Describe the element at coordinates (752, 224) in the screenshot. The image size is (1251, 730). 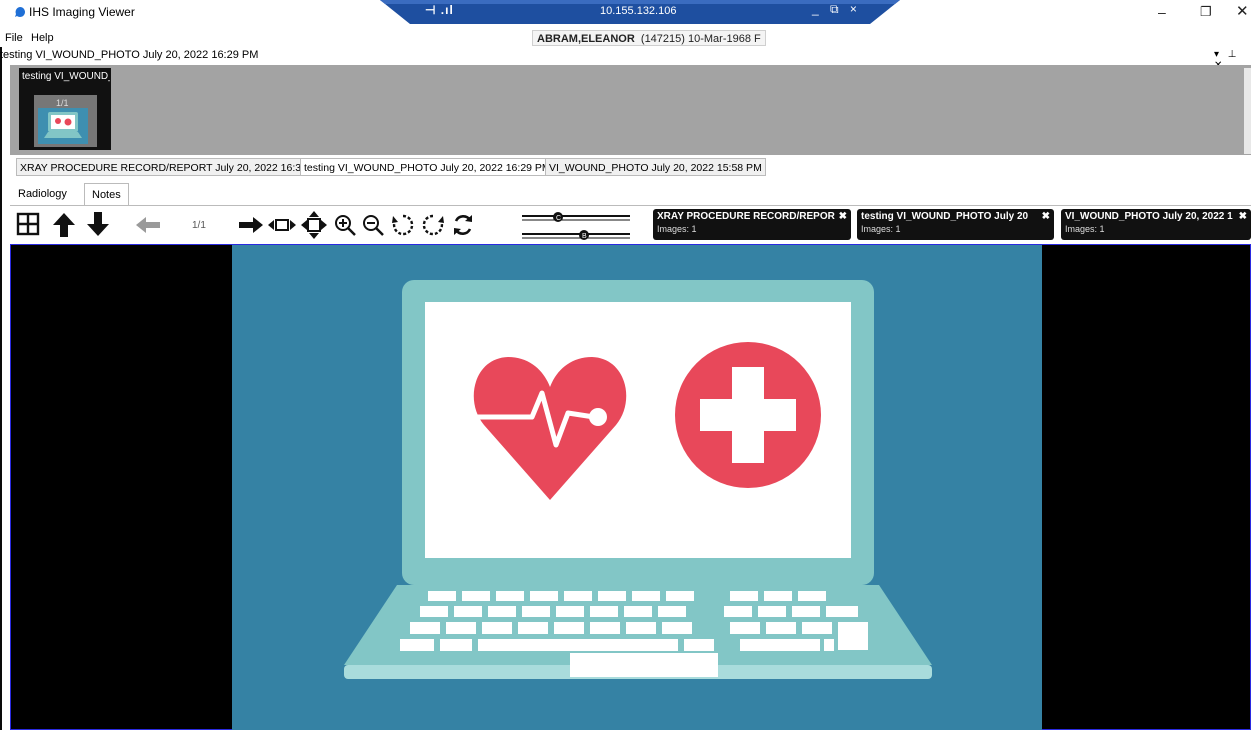
I see `series-chip-xray: XRAY PROCEDURE RECORD/REPOR Images: 1 ✖` at that location.